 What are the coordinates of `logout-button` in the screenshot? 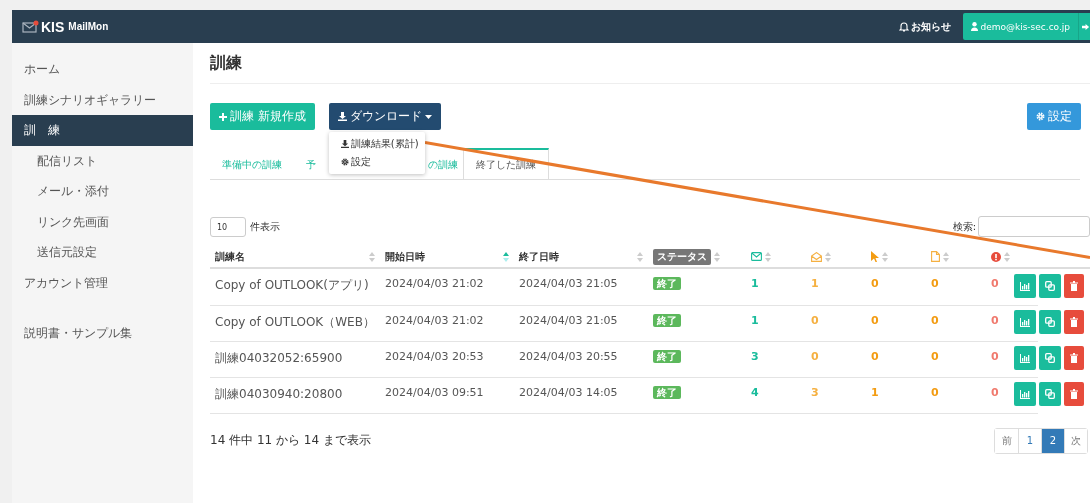 It's located at (1084, 26).